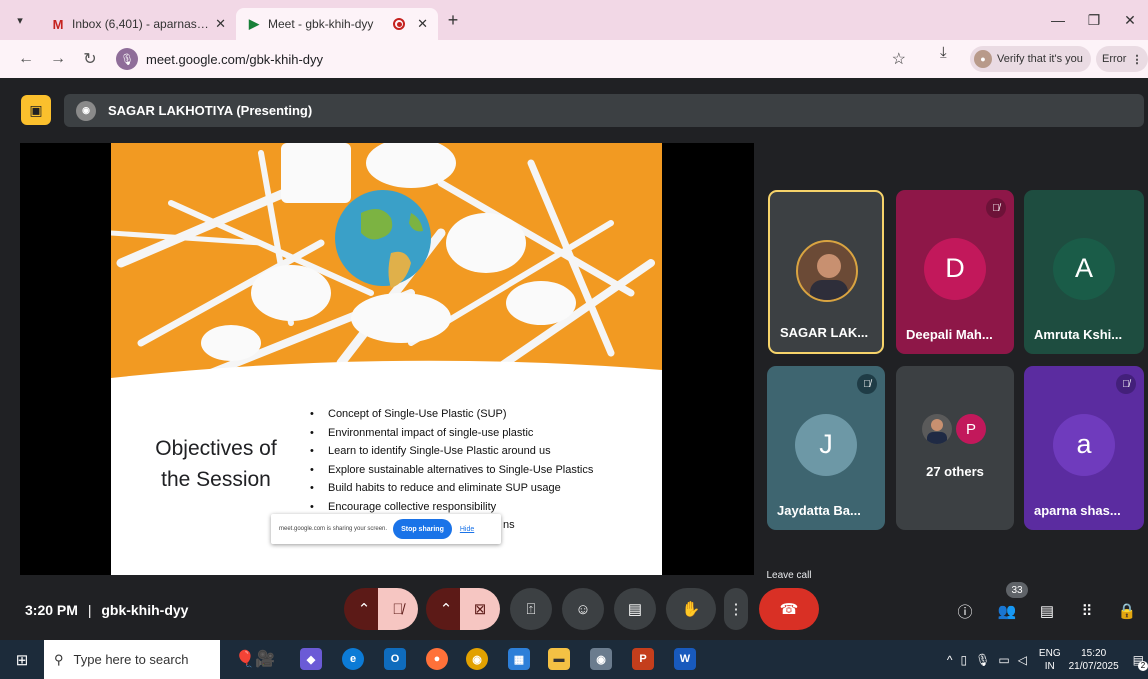 Image resolution: width=1148 pixels, height=679 pixels. I want to click on hang-up-icon: ☎, so click(789, 609).